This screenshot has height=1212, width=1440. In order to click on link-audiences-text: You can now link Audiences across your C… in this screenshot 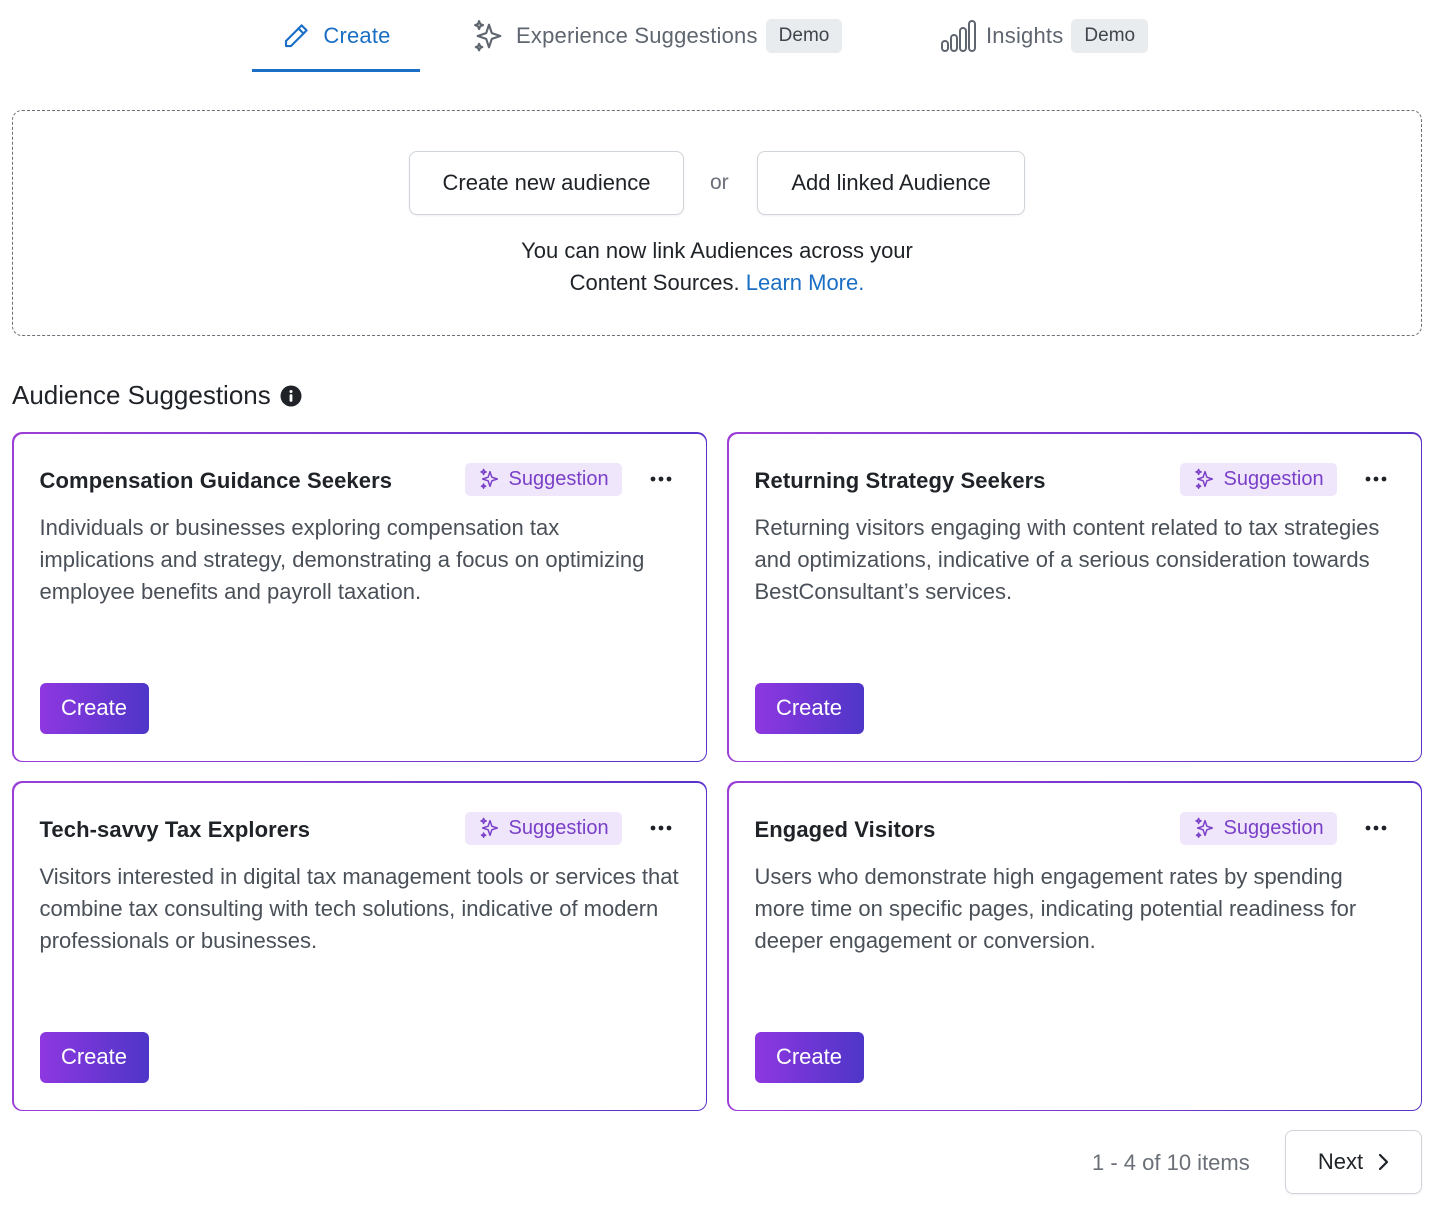, I will do `click(717, 267)`.